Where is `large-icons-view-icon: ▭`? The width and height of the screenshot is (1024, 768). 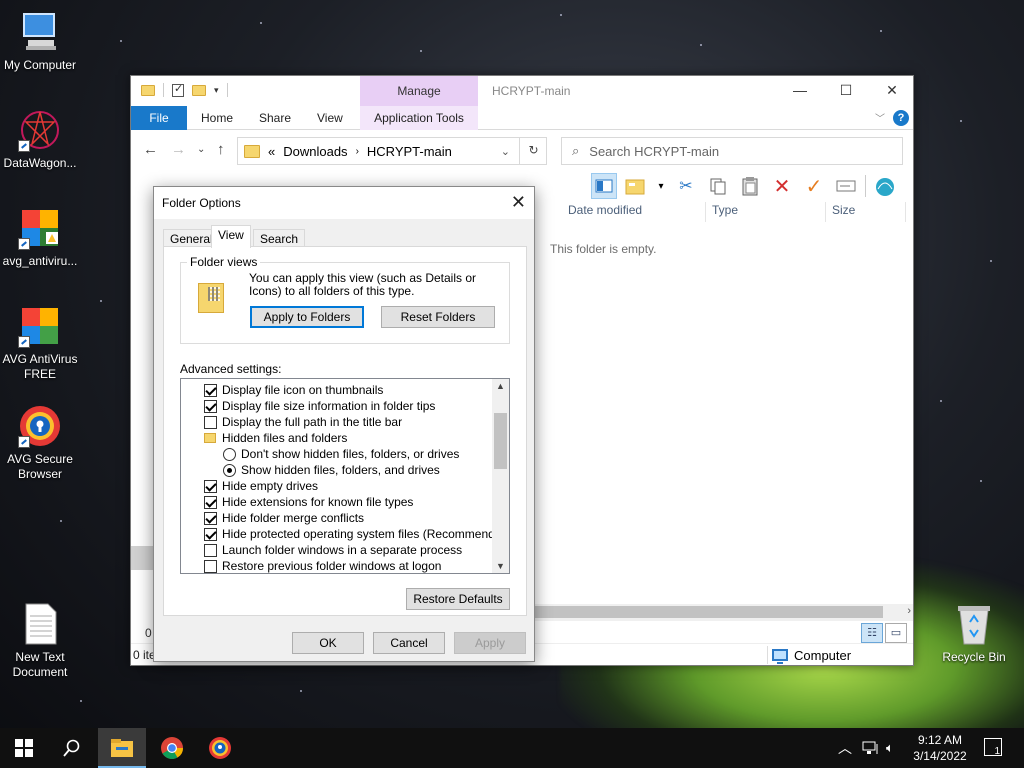 large-icons-view-icon: ▭ is located at coordinates (896, 633).